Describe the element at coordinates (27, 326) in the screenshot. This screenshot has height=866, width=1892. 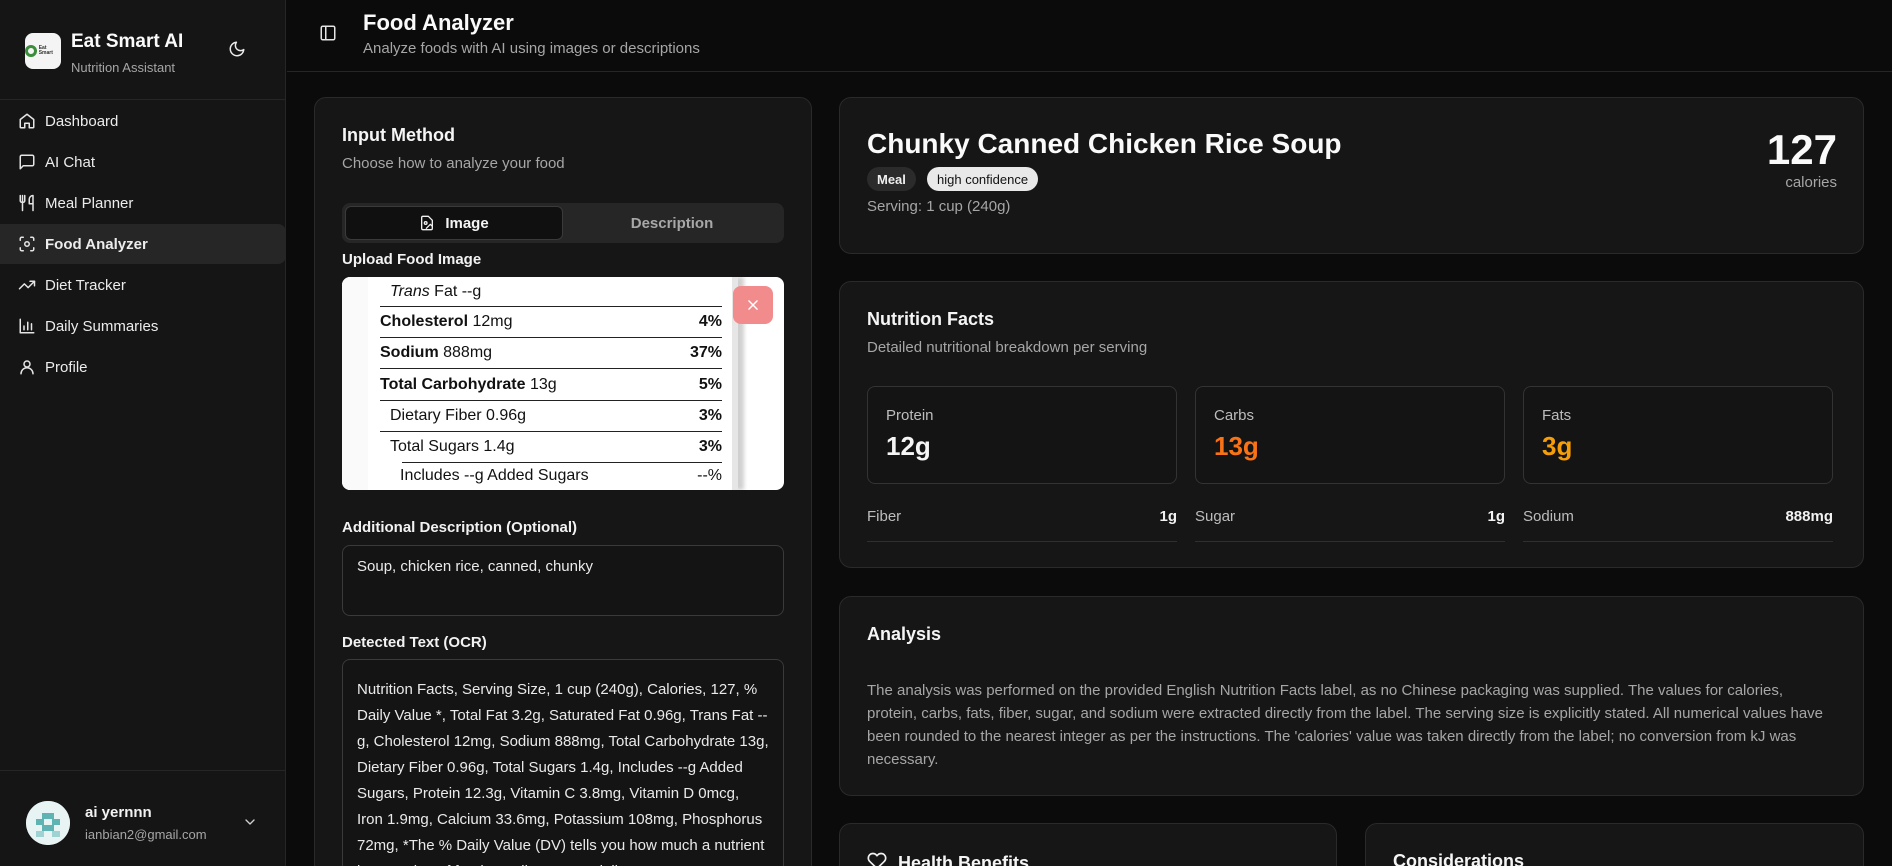
I see `bar-chart-icon` at that location.